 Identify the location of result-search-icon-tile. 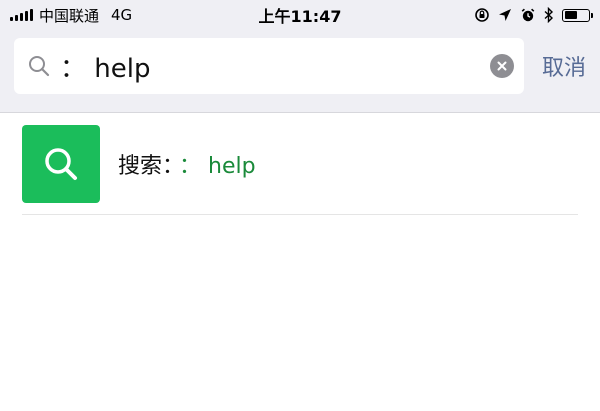
(61, 163).